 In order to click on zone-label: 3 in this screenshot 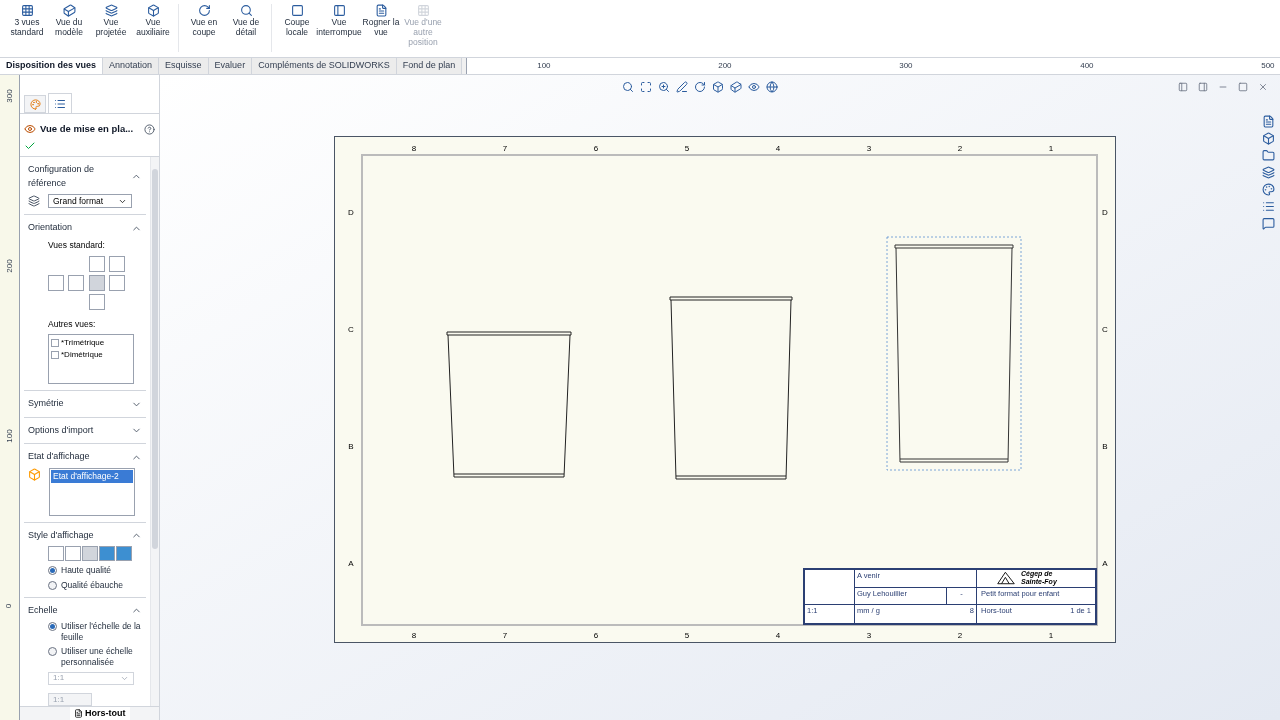, I will do `click(869, 635)`.